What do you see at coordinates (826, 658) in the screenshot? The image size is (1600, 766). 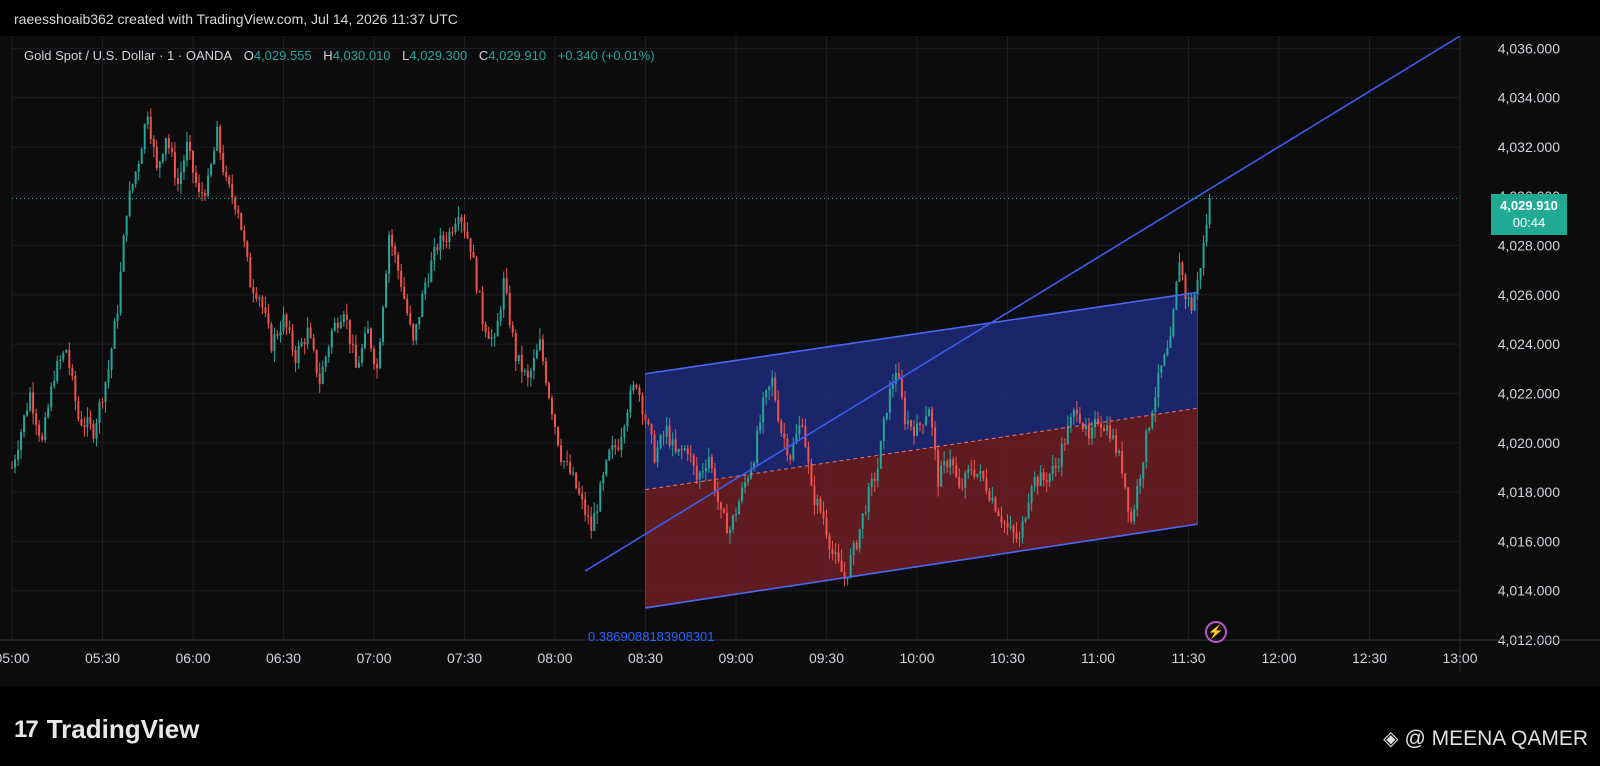 I see `time-tick-label: 09:30` at bounding box center [826, 658].